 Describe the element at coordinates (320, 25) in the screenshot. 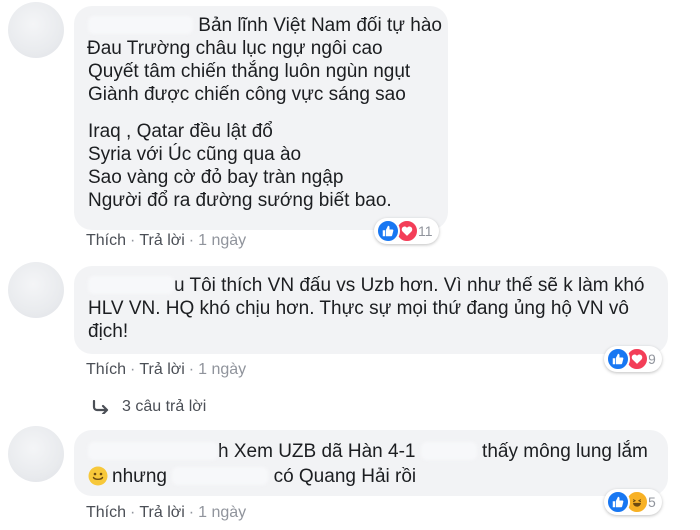

I see `comment-text: Bản lĩnh Việt Nam đối tự hào` at that location.